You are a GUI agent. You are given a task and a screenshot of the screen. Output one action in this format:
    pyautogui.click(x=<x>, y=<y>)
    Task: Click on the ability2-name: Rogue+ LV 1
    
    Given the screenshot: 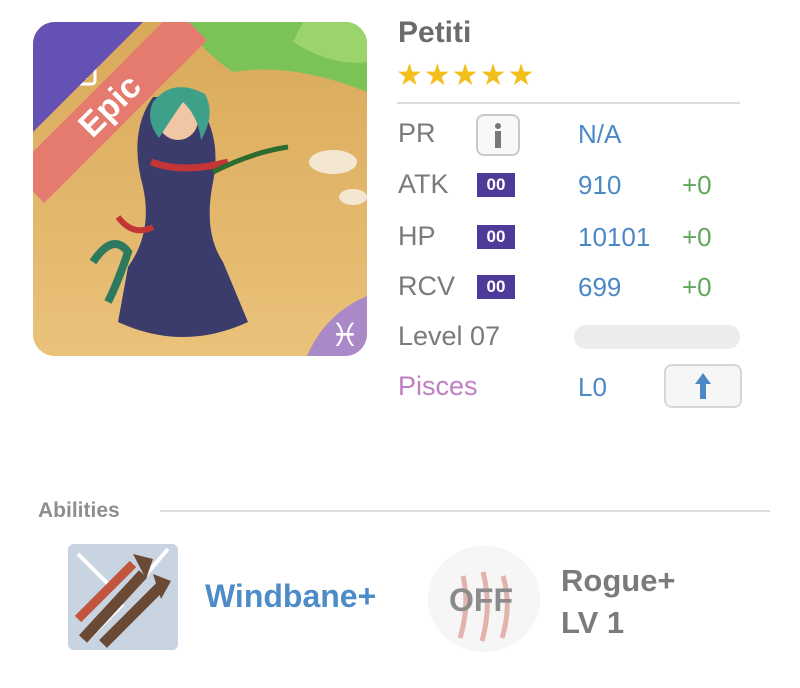 What is the action you would take?
    pyautogui.click(x=618, y=602)
    